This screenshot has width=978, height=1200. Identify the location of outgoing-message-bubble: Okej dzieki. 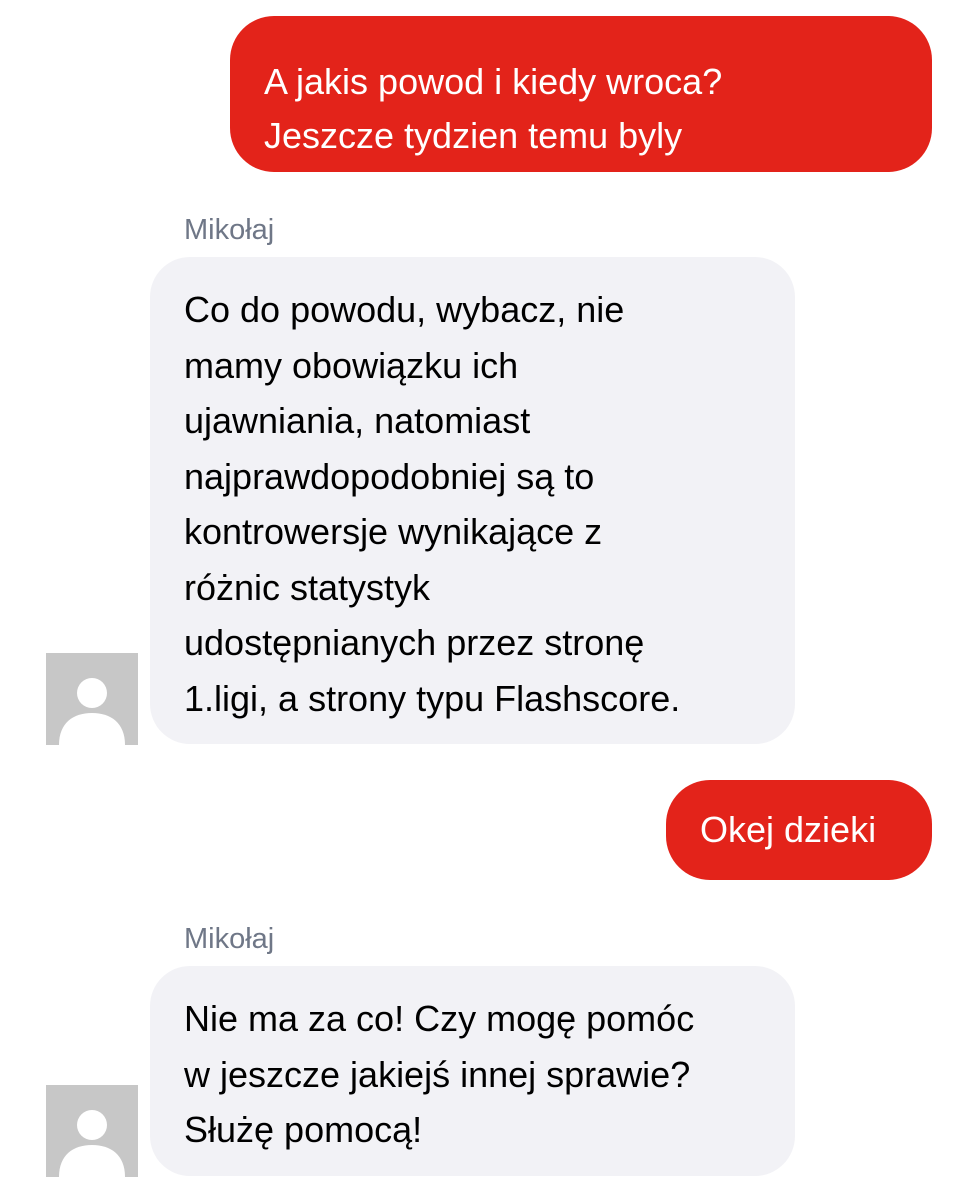
(799, 830).